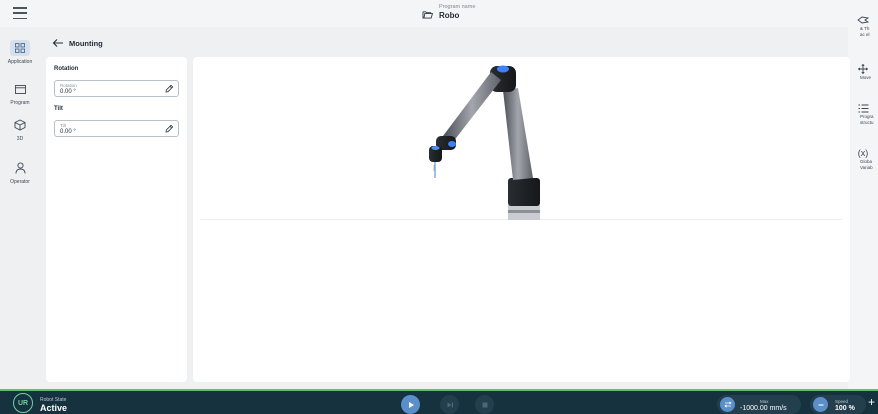 Image resolution: width=878 pixels, height=414 pixels. I want to click on hamburger-menu-icon, so click(20, 13).